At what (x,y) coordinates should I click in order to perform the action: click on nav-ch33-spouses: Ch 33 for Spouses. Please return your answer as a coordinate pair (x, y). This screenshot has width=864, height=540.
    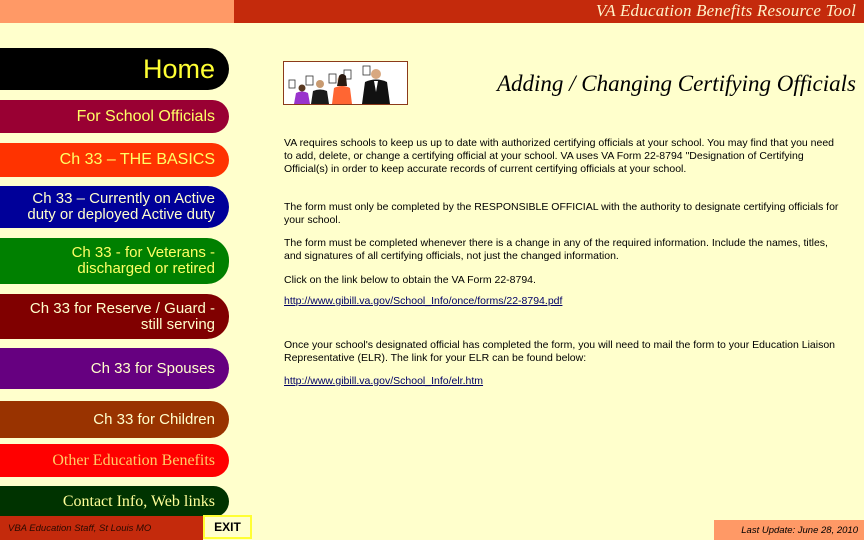
    Looking at the image, I should click on (114, 368).